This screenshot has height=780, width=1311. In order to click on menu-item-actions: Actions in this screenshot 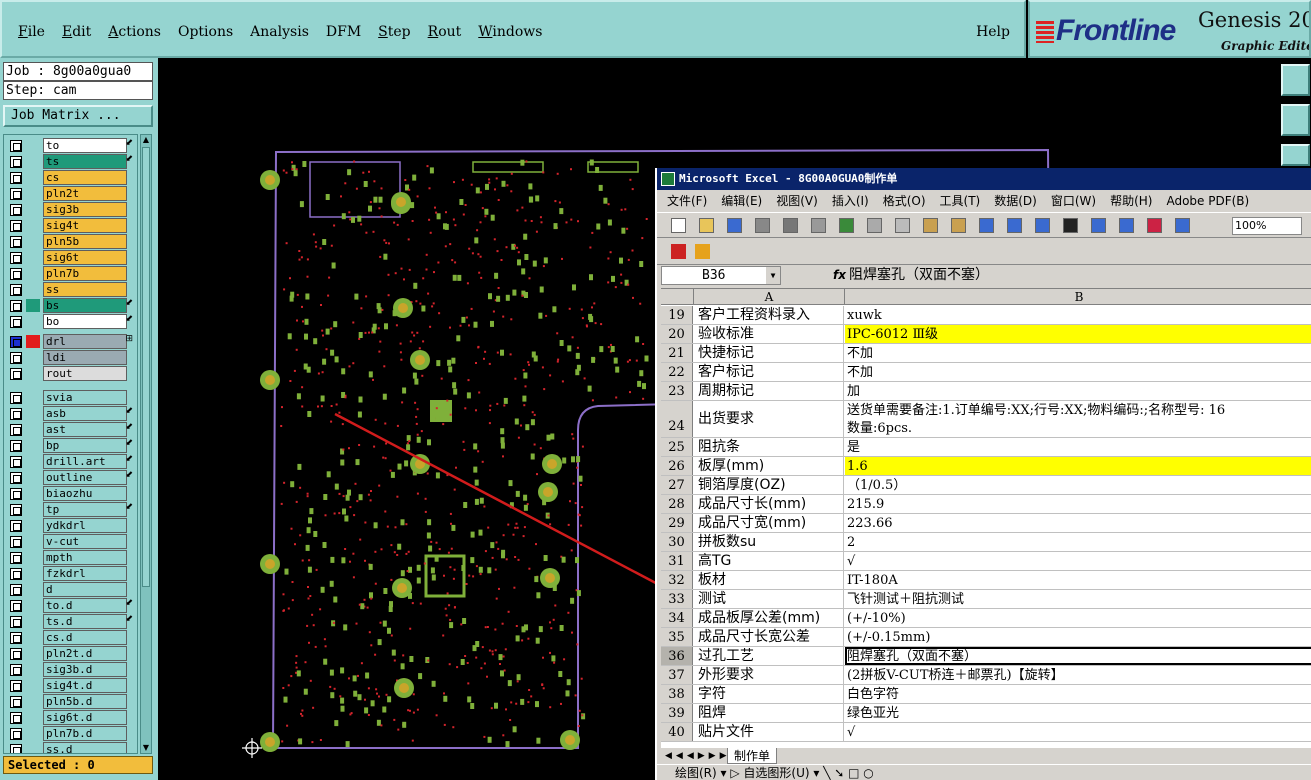, I will do `click(134, 32)`.